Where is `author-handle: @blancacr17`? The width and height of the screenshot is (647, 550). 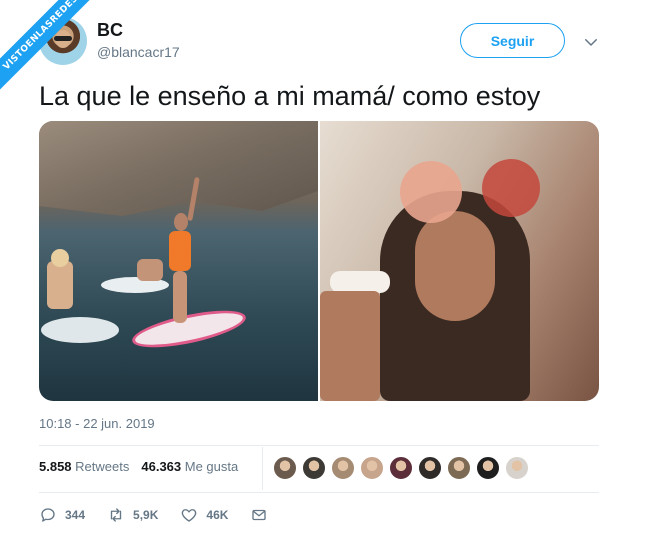 author-handle: @blancacr17 is located at coordinates (138, 52).